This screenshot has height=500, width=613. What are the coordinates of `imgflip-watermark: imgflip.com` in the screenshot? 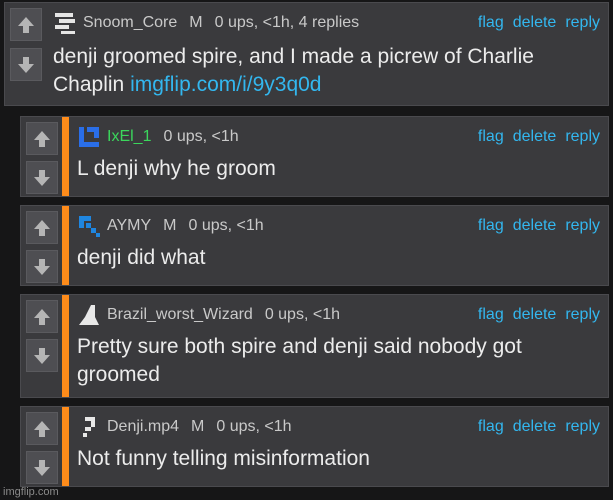 It's located at (31, 492).